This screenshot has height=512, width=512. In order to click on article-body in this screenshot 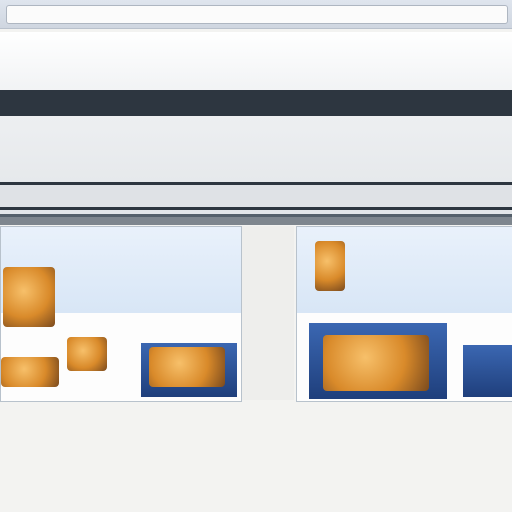, I will do `click(256, 474)`.